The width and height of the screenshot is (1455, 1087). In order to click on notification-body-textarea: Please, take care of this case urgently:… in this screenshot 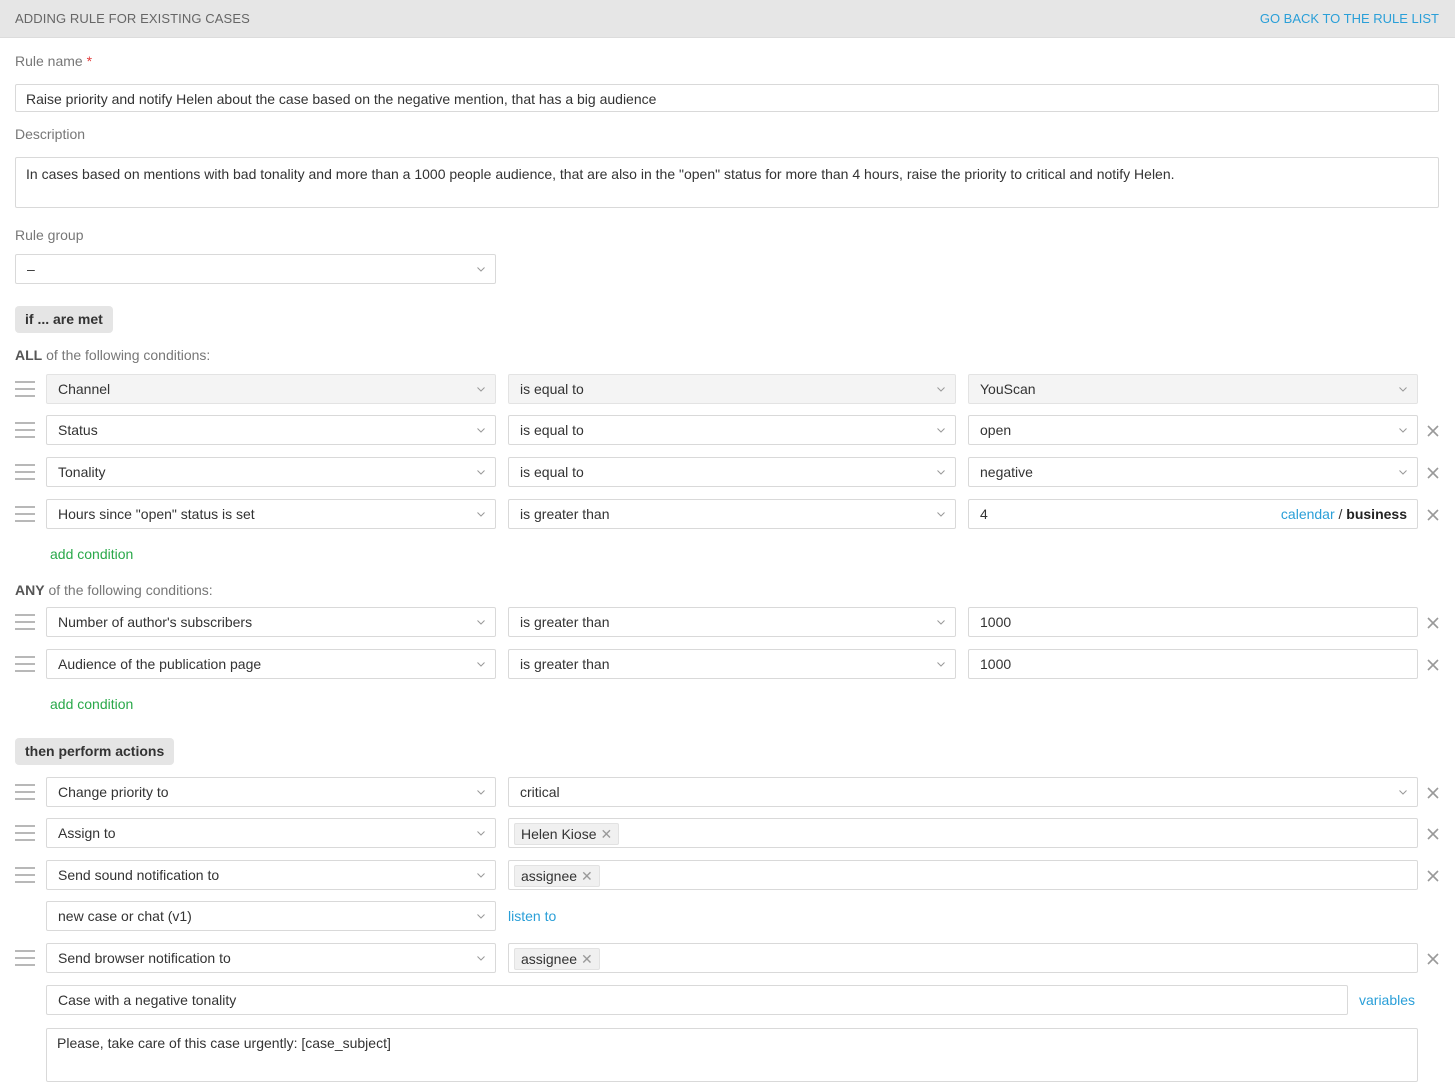, I will do `click(732, 1055)`.